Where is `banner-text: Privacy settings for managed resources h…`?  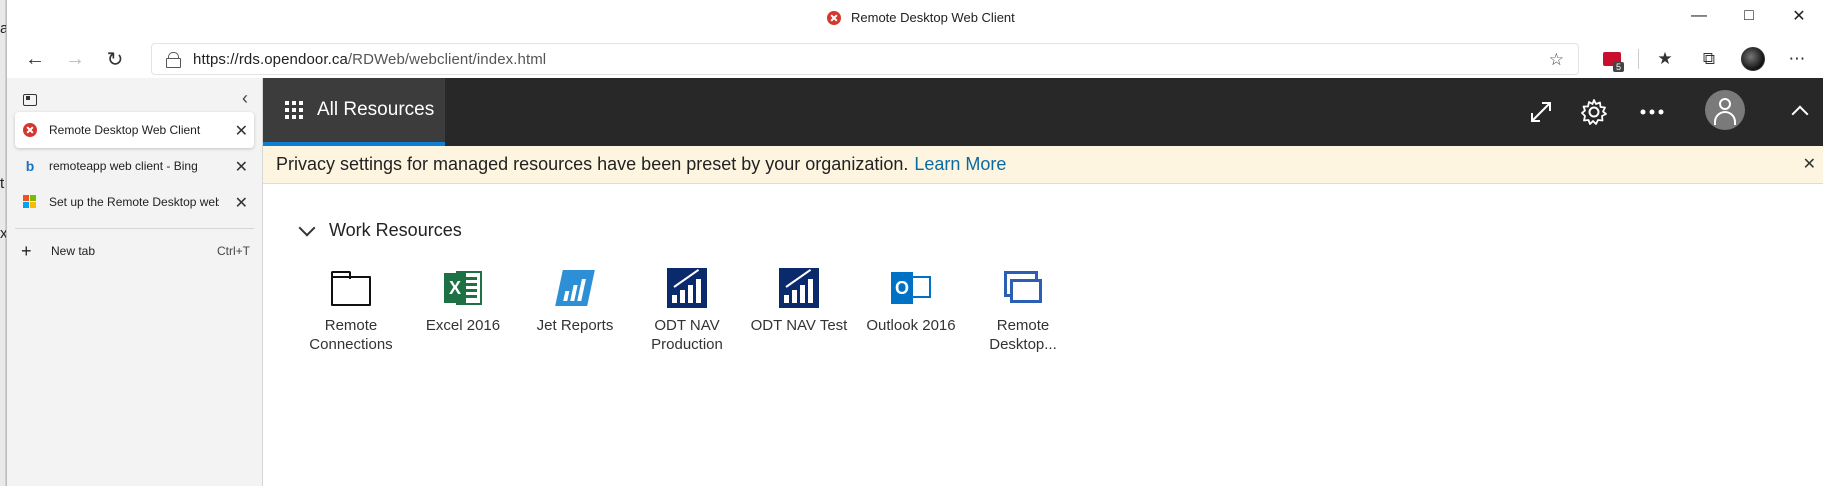 banner-text: Privacy settings for managed resources h… is located at coordinates (592, 164).